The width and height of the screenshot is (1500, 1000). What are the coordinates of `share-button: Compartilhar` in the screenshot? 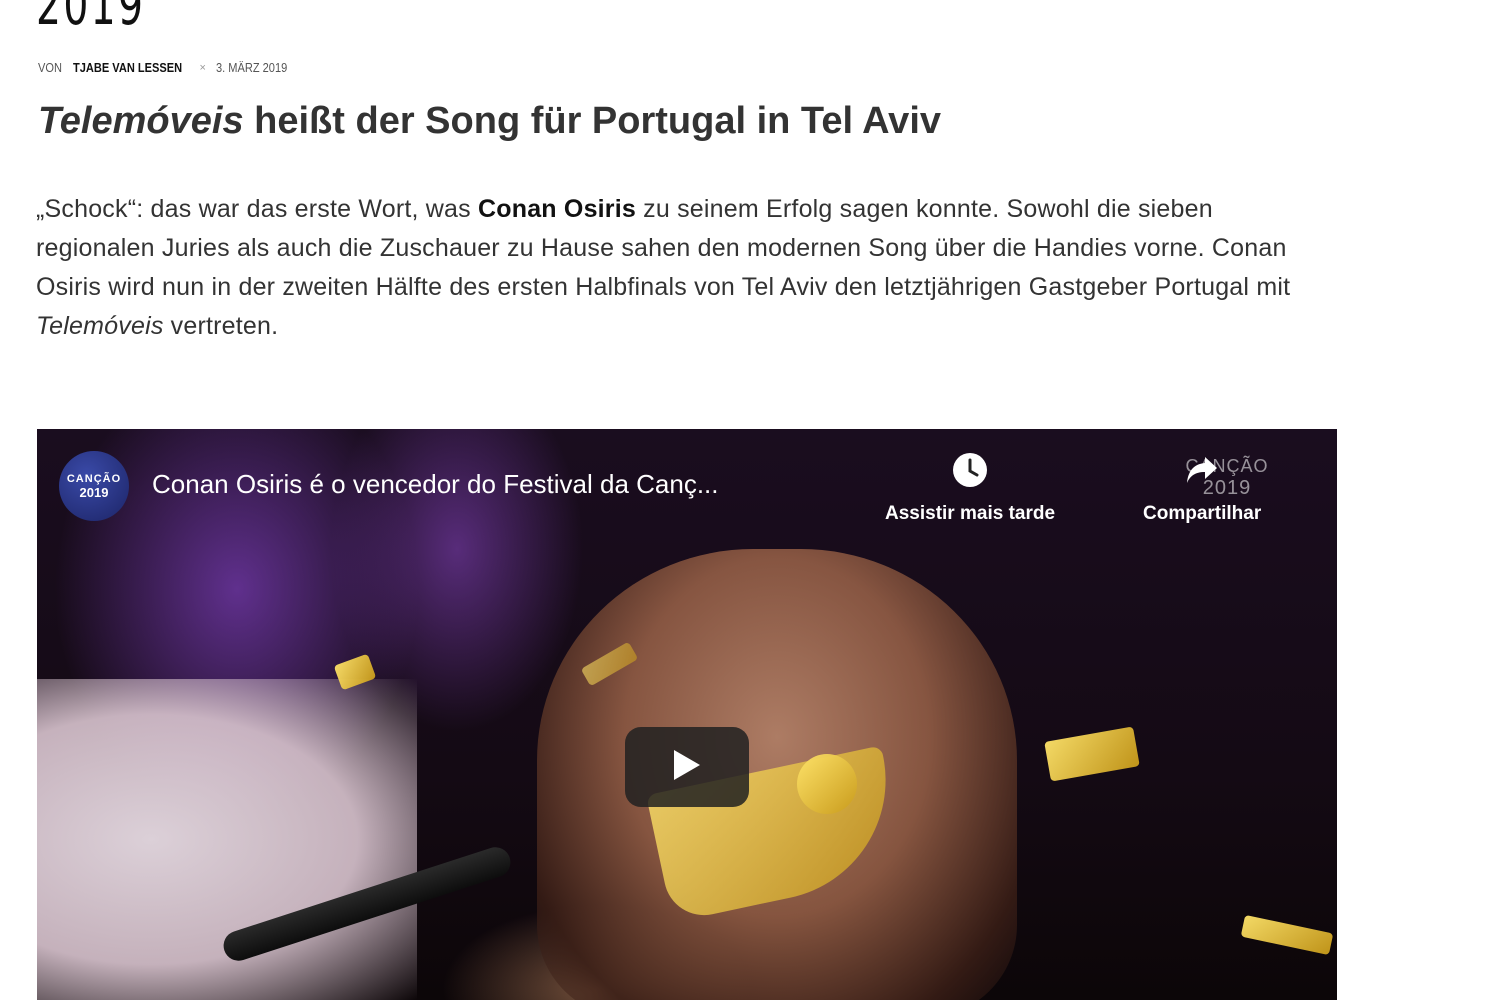 It's located at (1202, 488).